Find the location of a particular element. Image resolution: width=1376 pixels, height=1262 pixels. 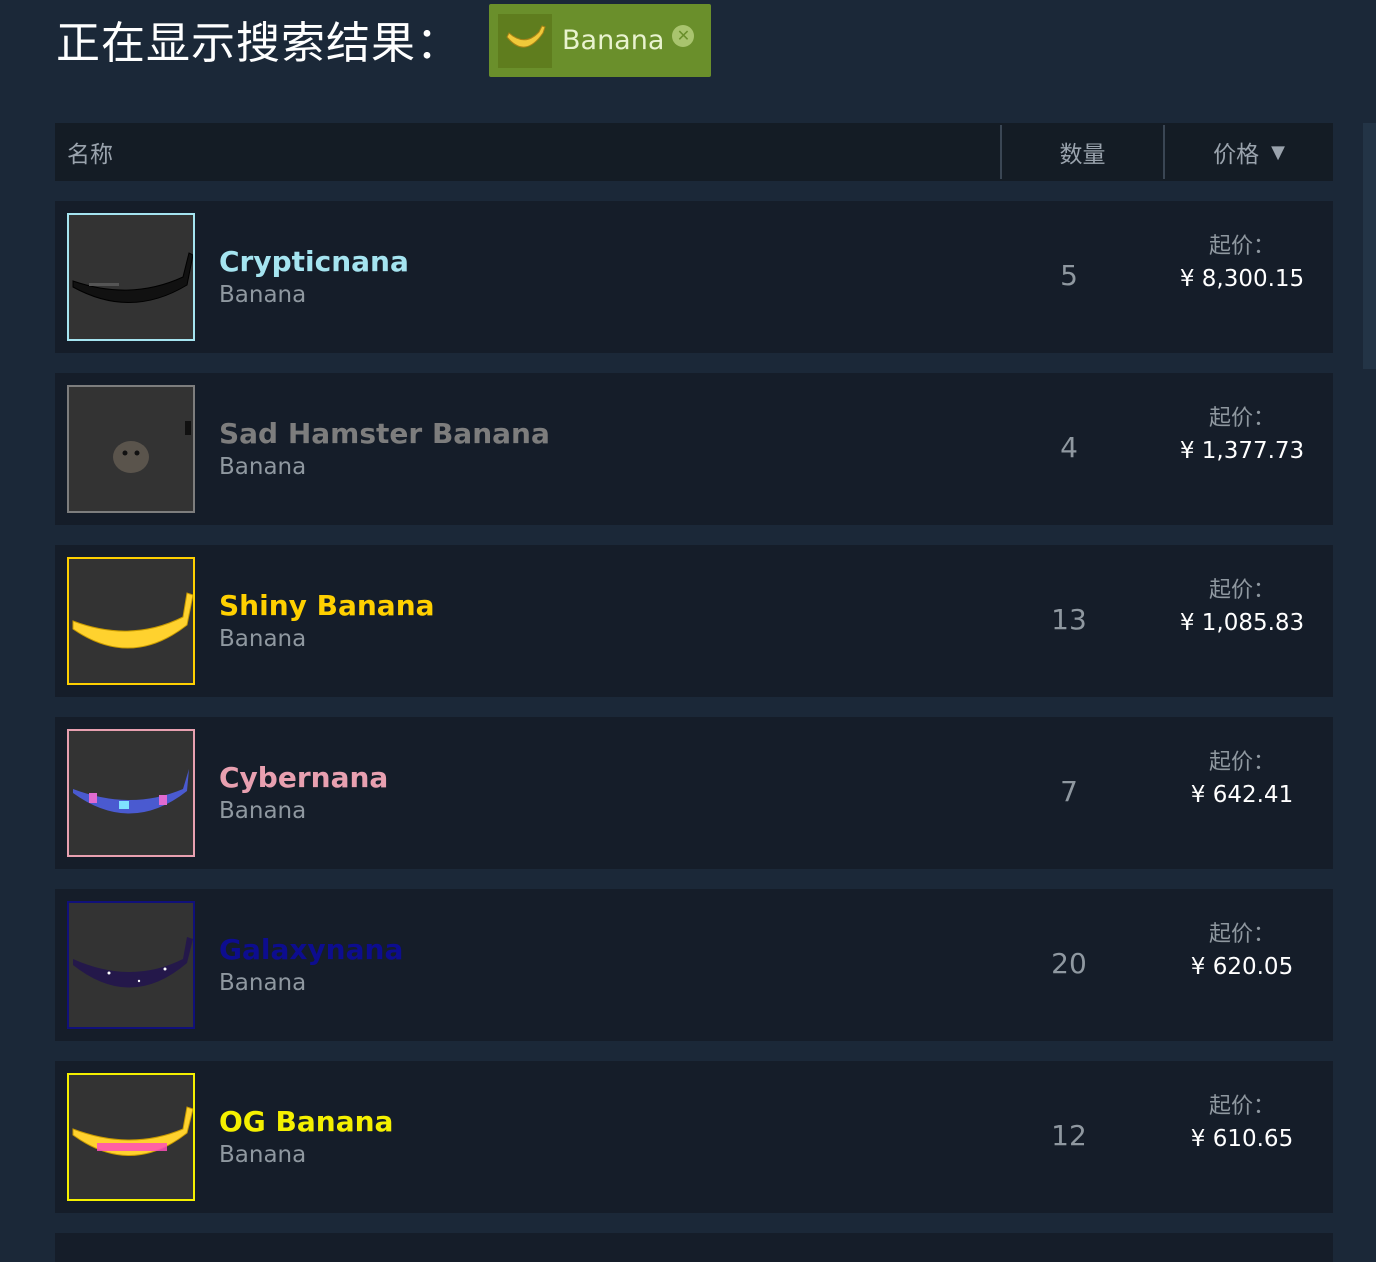

price-value: ¥ 1,085.83 is located at coordinates (1242, 623).